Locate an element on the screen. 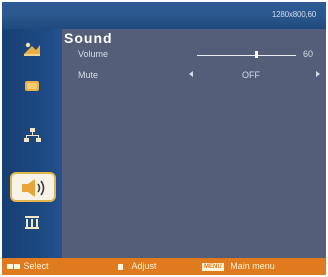  top-bar: 1280x800,60 is located at coordinates (164, 15).